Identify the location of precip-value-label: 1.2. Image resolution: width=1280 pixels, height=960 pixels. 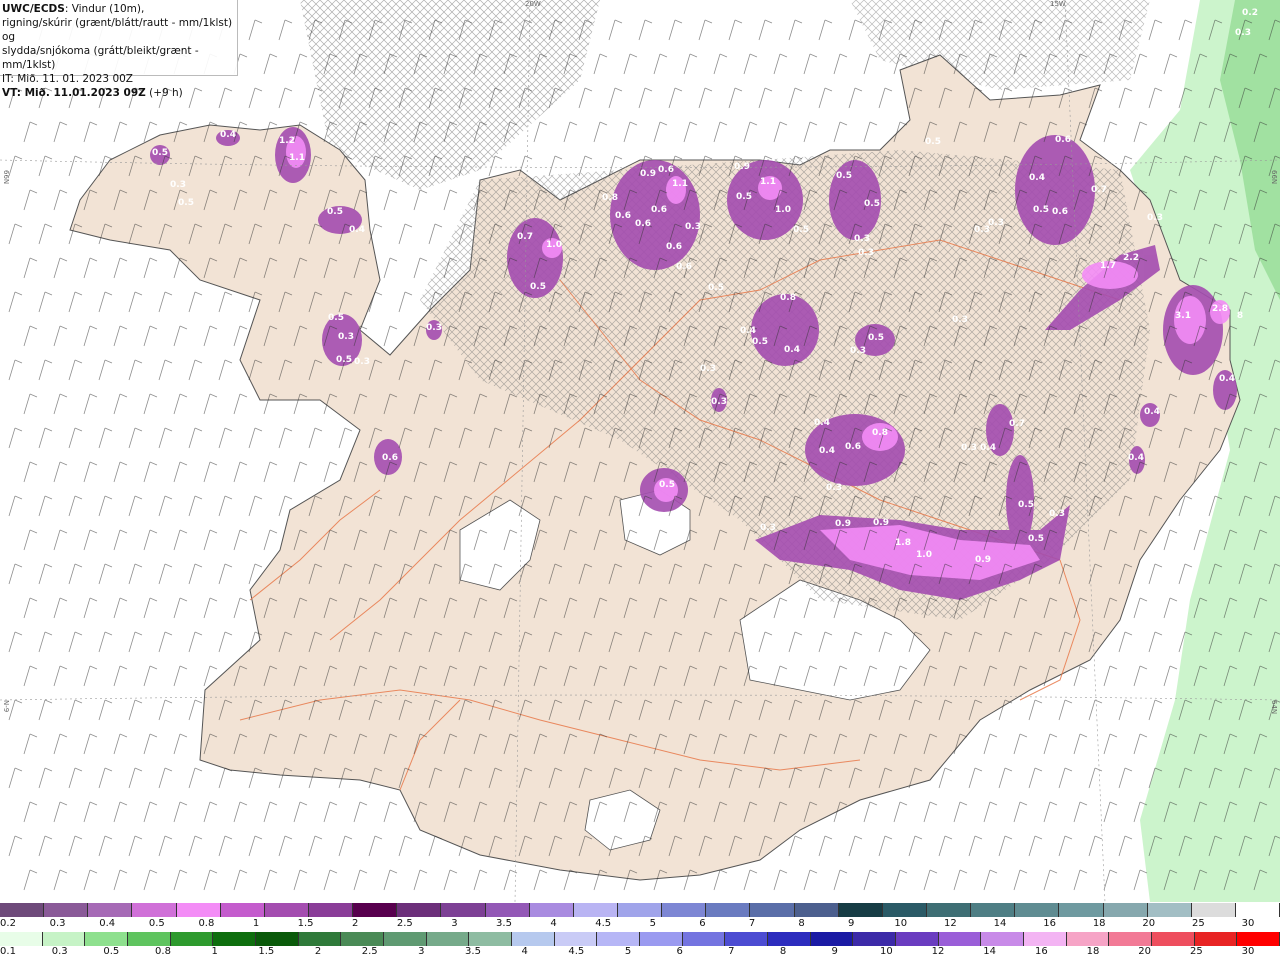
(287, 141).